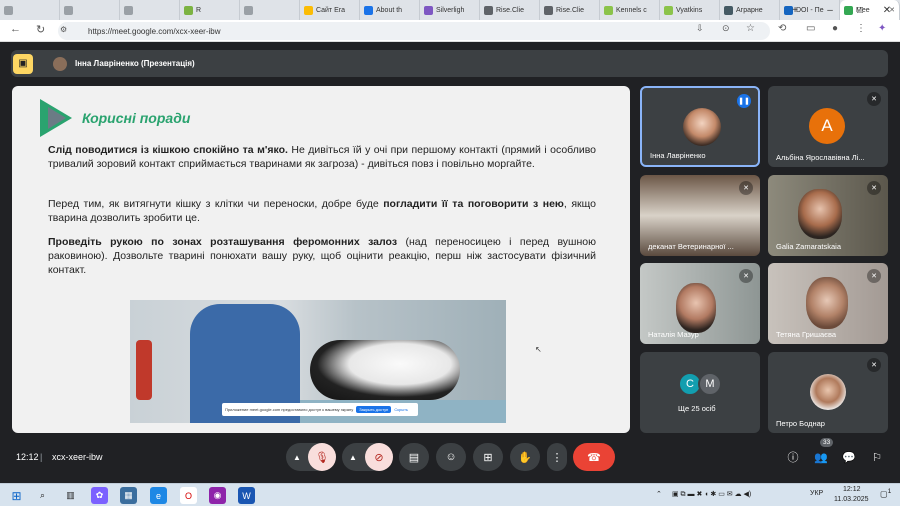 The image size is (900, 506). What do you see at coordinates (128, 495) in the screenshot?
I see `calculator-icon: ▦` at bounding box center [128, 495].